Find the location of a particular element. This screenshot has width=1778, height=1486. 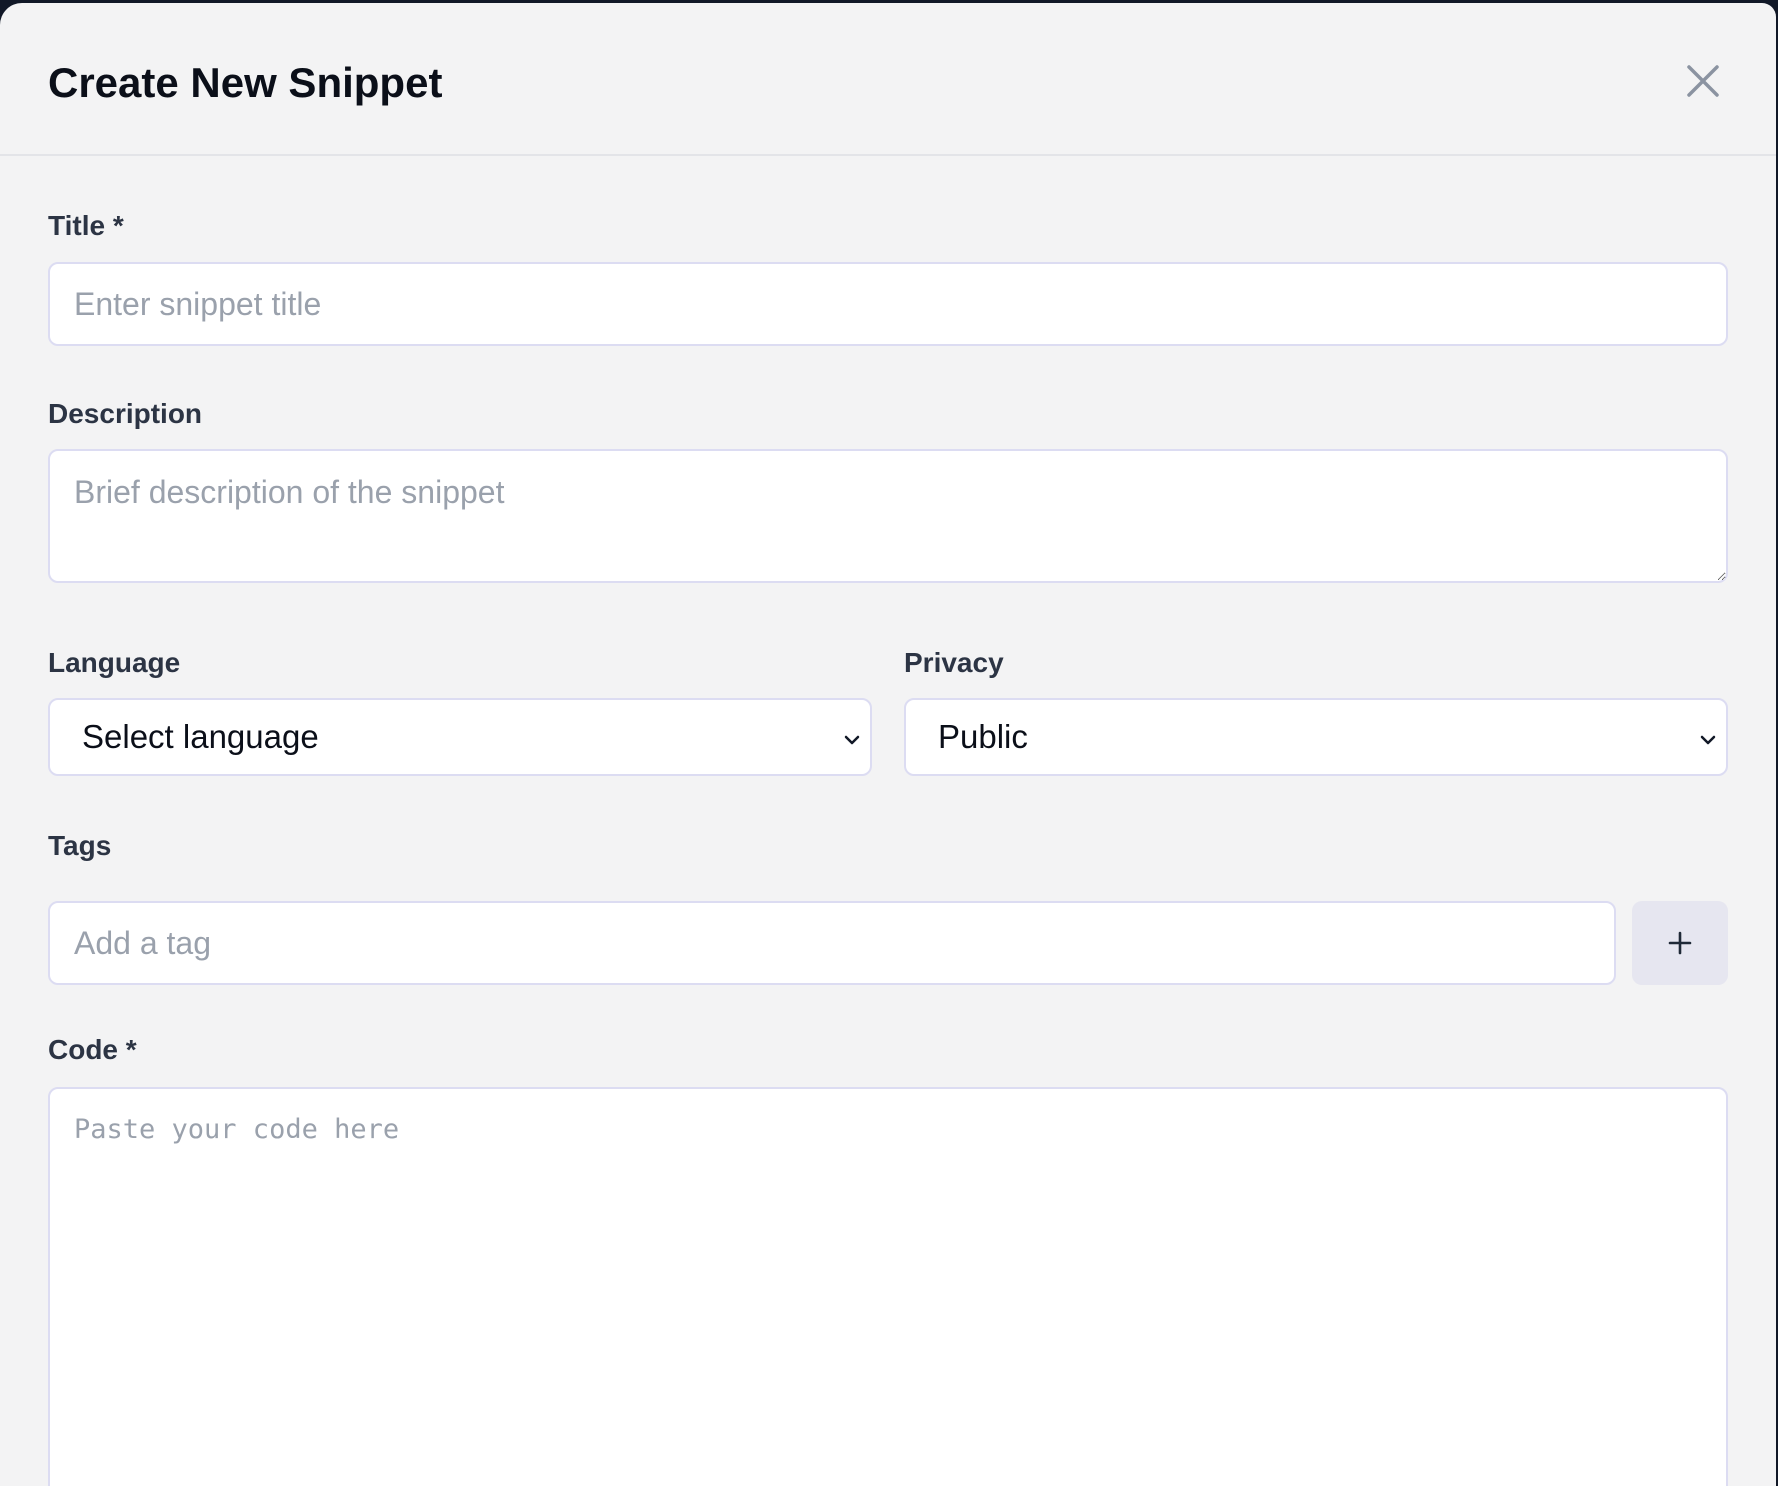

privacy-select: Public is located at coordinates (1316, 737).